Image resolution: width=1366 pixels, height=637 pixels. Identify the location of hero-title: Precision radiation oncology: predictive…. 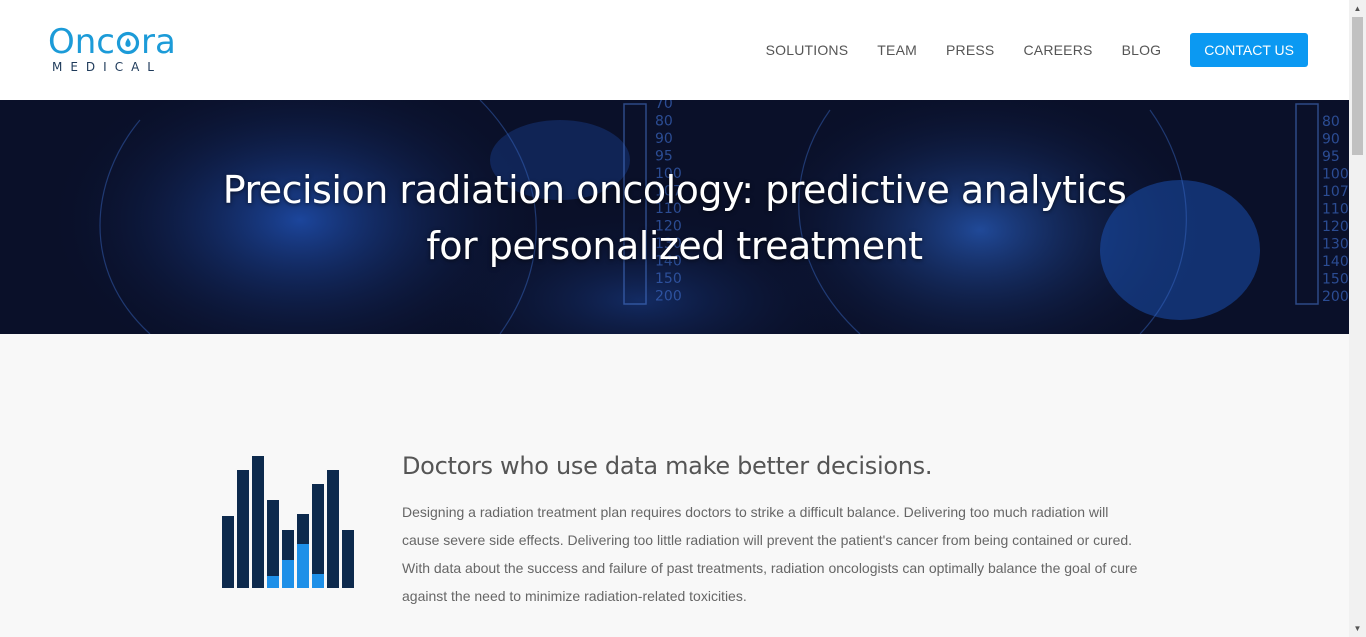
(674, 218).